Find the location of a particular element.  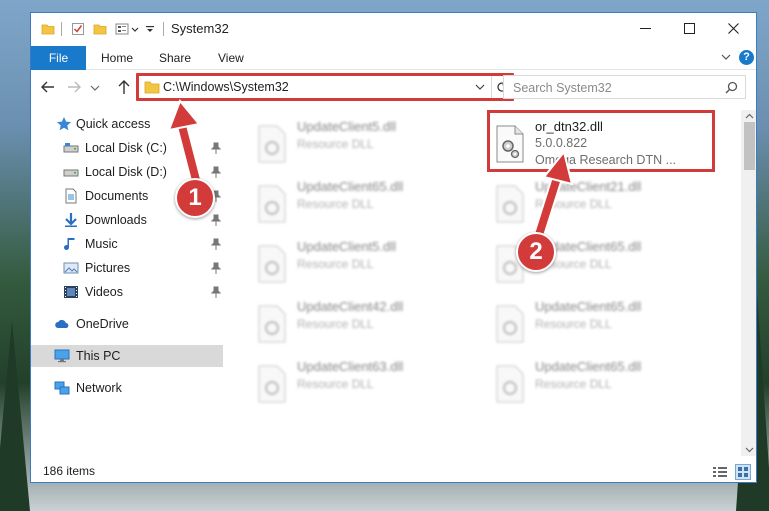

music-icon is located at coordinates (69, 244).